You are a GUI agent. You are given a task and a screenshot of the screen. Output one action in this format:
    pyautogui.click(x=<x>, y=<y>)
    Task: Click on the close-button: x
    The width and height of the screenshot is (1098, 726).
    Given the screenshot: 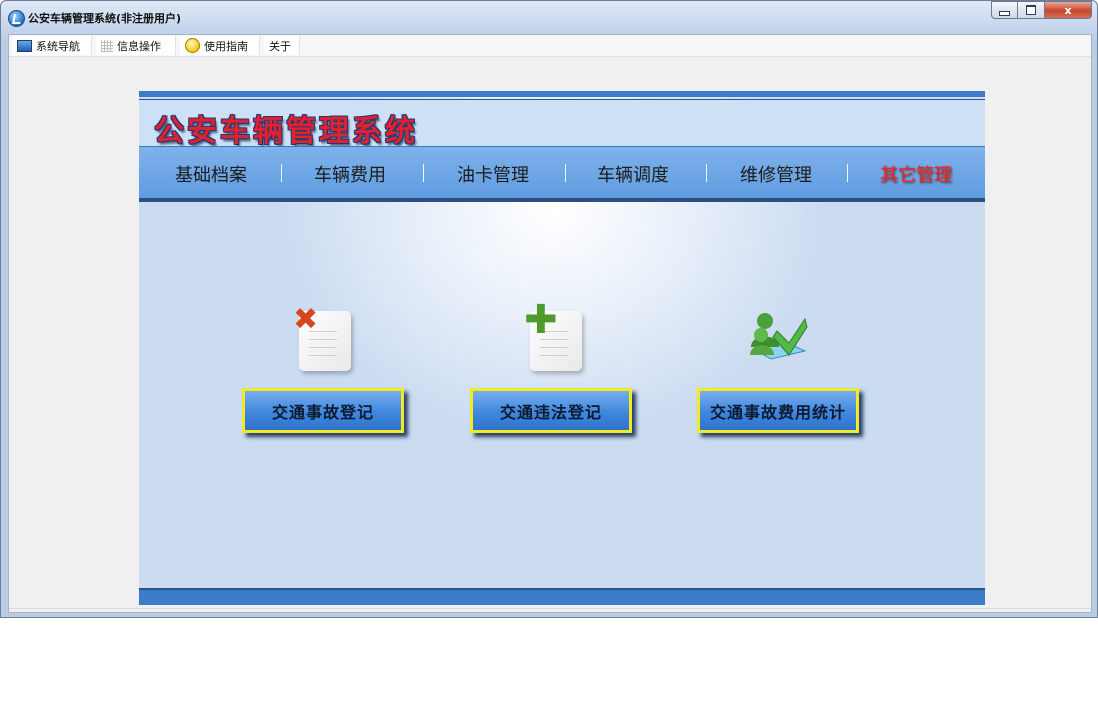 What is the action you would take?
    pyautogui.click(x=1068, y=10)
    